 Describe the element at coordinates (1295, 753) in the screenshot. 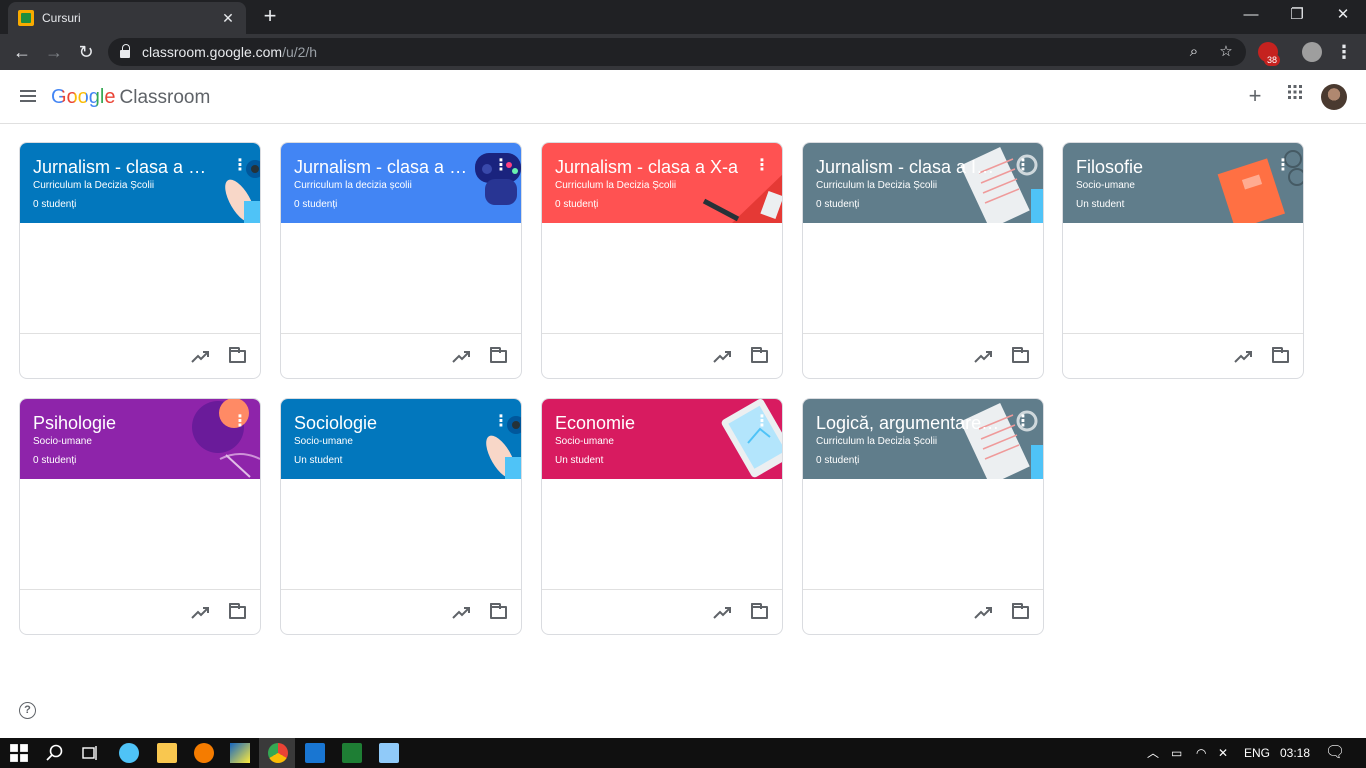

I see `clock: 03:18` at that location.